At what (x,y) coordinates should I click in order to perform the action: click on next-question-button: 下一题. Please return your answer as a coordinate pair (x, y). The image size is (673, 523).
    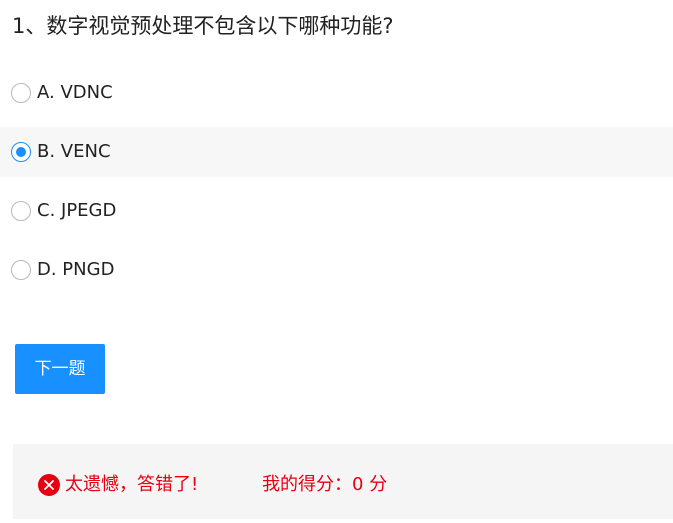
    Looking at the image, I should click on (60, 369).